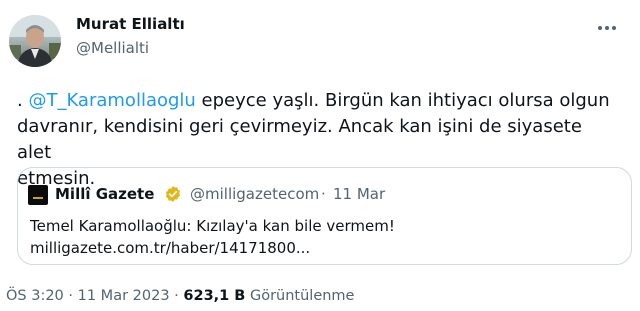 Image resolution: width=640 pixels, height=311 pixels. What do you see at coordinates (124, 296) in the screenshot?
I see `tweet-date: 11 Mar 2023` at bounding box center [124, 296].